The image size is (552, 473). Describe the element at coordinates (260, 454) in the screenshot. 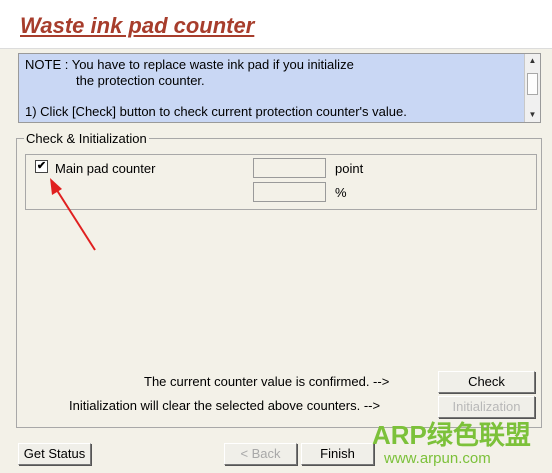

I see `back-button: < Back` at that location.